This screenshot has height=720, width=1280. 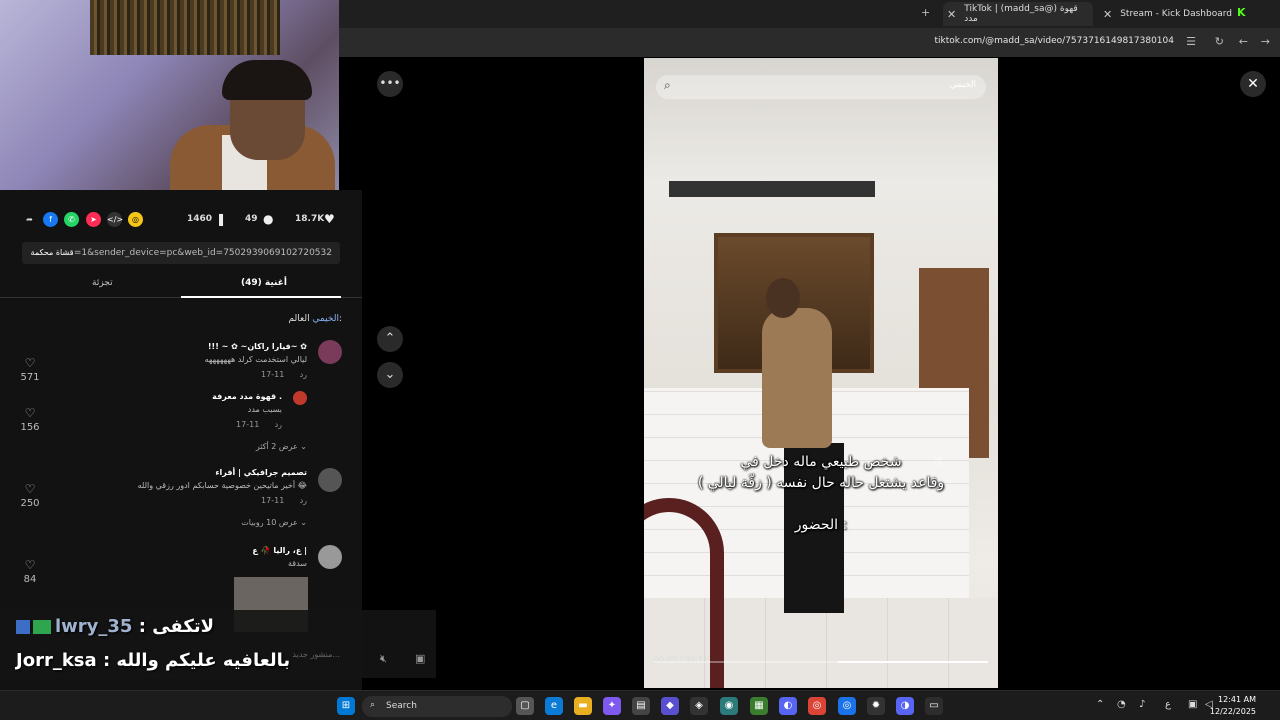 I want to click on more-icon: •••, so click(x=390, y=83).